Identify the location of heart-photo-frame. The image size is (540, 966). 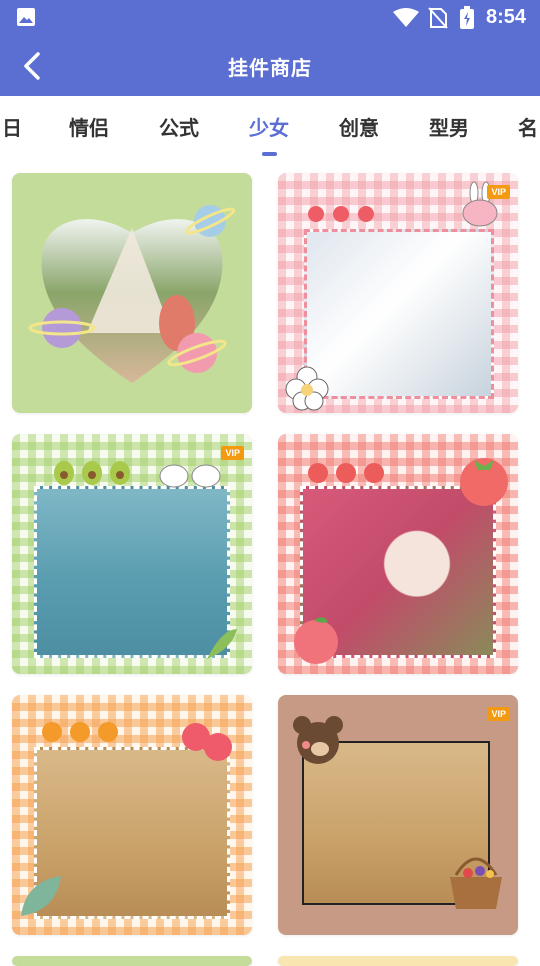
(132, 294).